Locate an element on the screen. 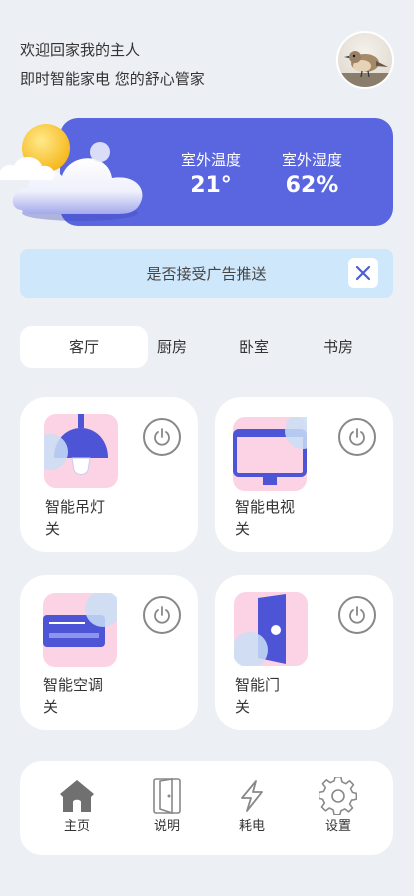 Image resolution: width=414 pixels, height=896 pixels. home-icon is located at coordinates (77, 796).